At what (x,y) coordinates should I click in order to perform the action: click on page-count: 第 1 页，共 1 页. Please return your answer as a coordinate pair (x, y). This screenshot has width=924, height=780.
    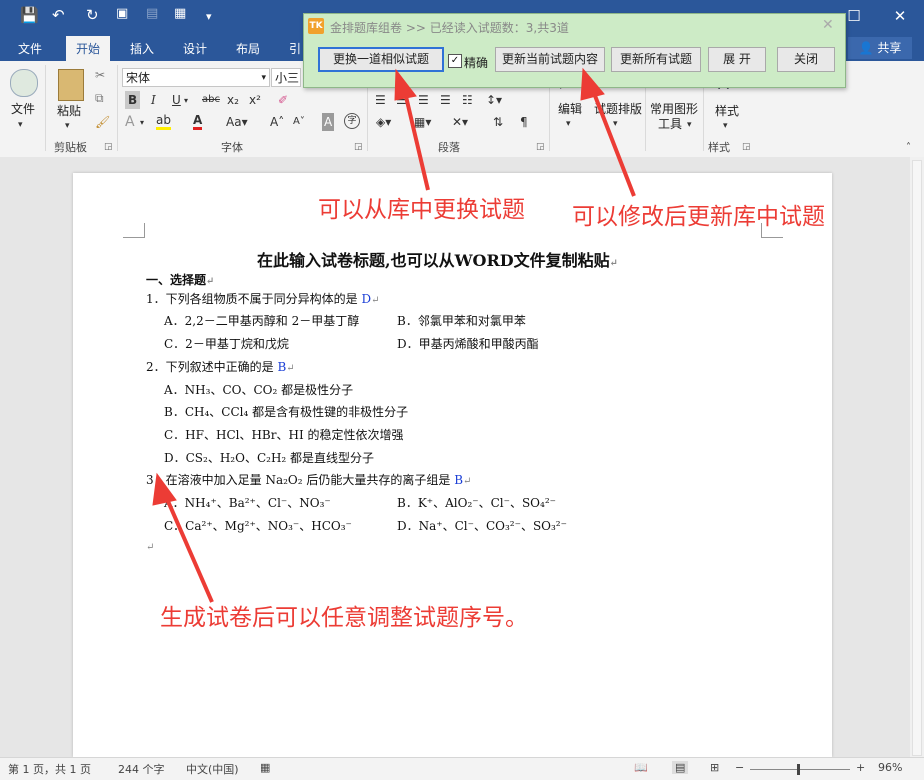
    Looking at the image, I should click on (49, 769).